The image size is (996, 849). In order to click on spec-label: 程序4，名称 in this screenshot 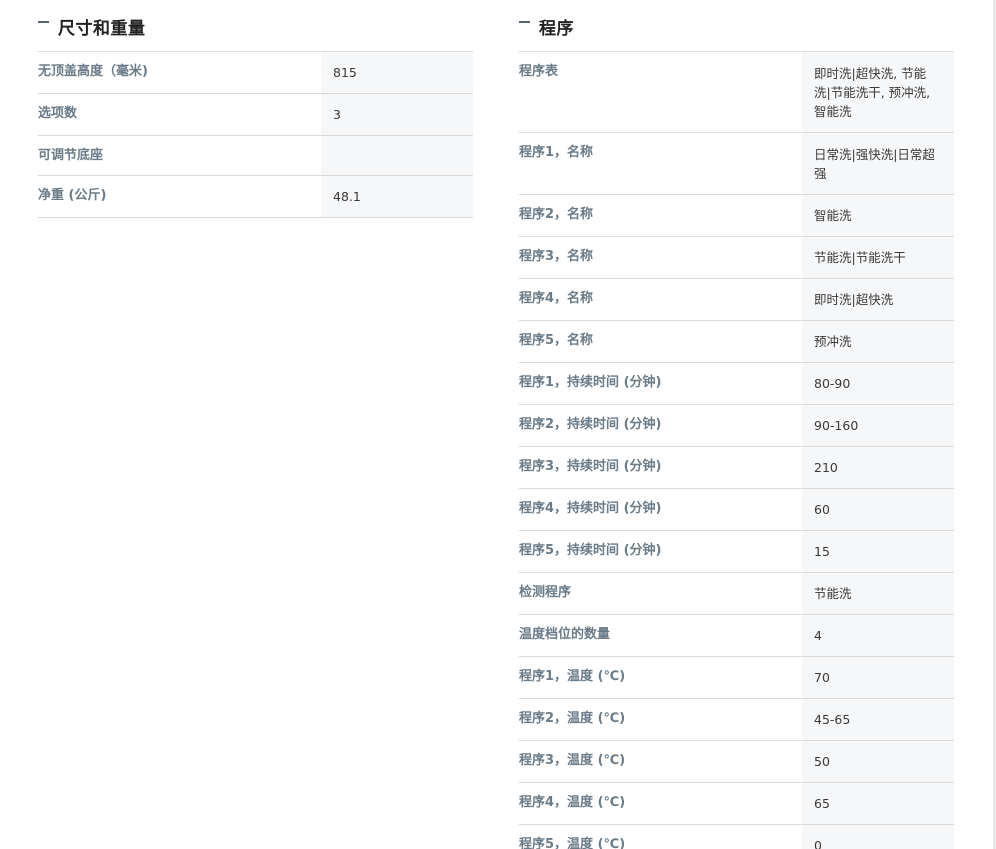, I will do `click(556, 298)`.